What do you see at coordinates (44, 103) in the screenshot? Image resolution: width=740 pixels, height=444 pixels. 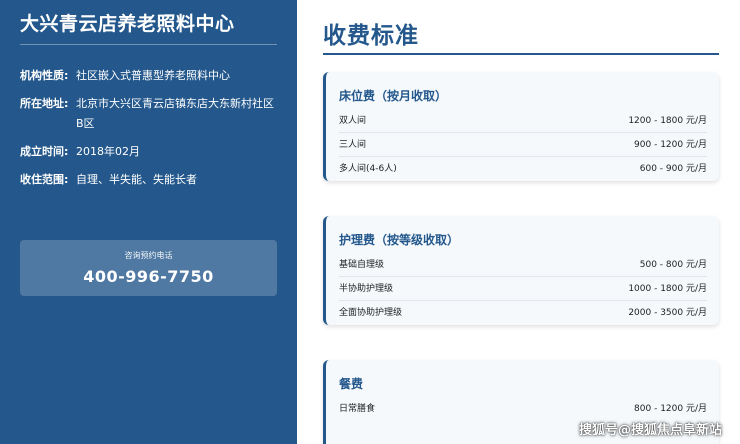 I see `info-label: 所在地址:` at bounding box center [44, 103].